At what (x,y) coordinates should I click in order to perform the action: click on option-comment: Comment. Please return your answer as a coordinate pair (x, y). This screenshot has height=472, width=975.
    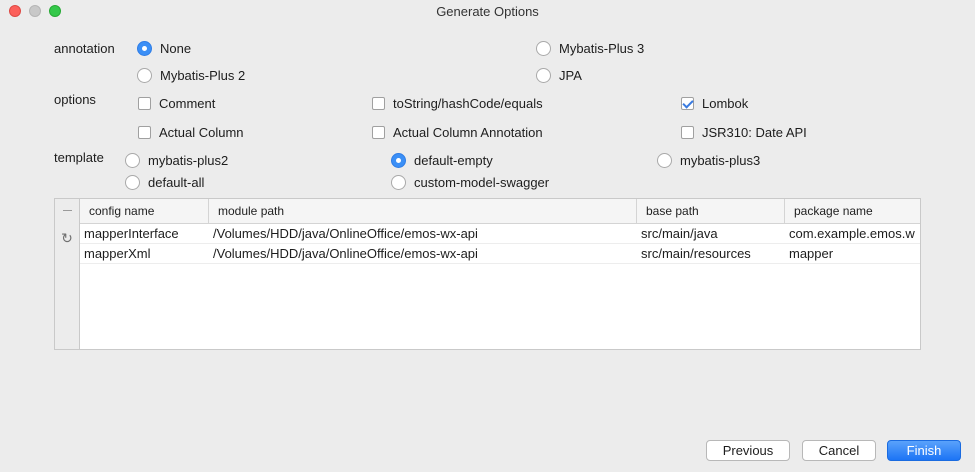
    Looking at the image, I should click on (176, 103).